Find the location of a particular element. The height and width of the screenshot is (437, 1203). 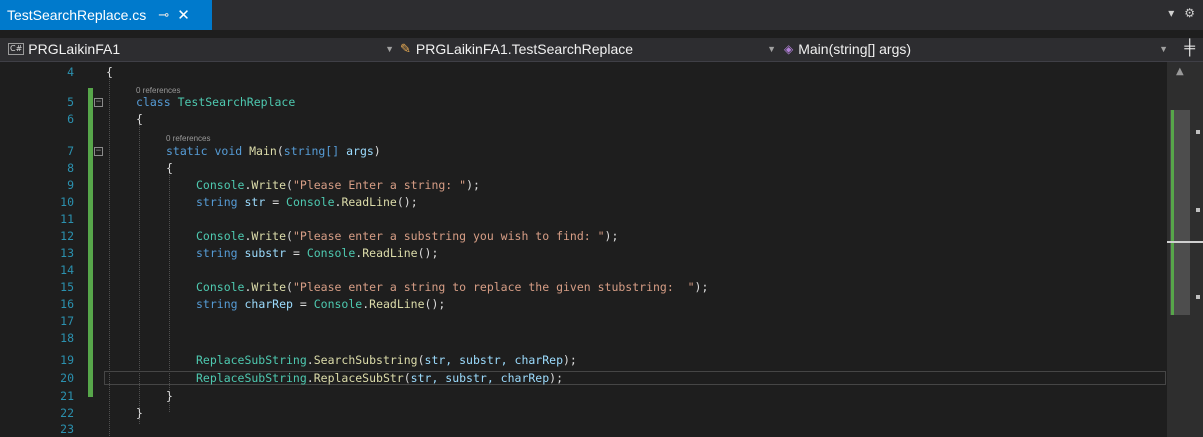

settings-icon: ⚙ is located at coordinates (1189, 13).